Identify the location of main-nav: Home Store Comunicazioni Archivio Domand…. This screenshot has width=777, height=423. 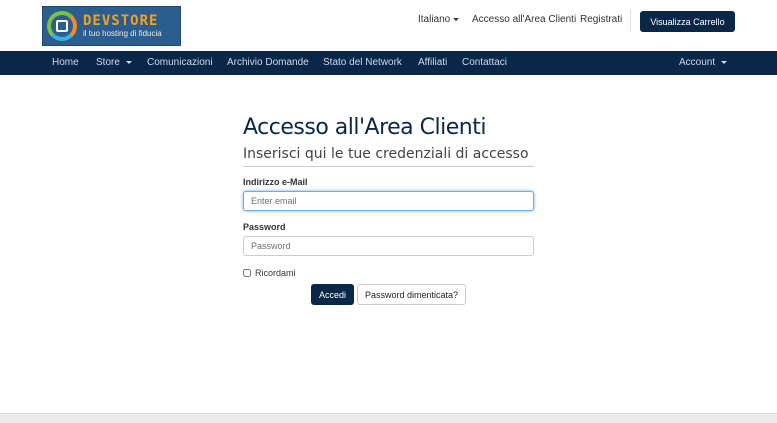
(388, 63).